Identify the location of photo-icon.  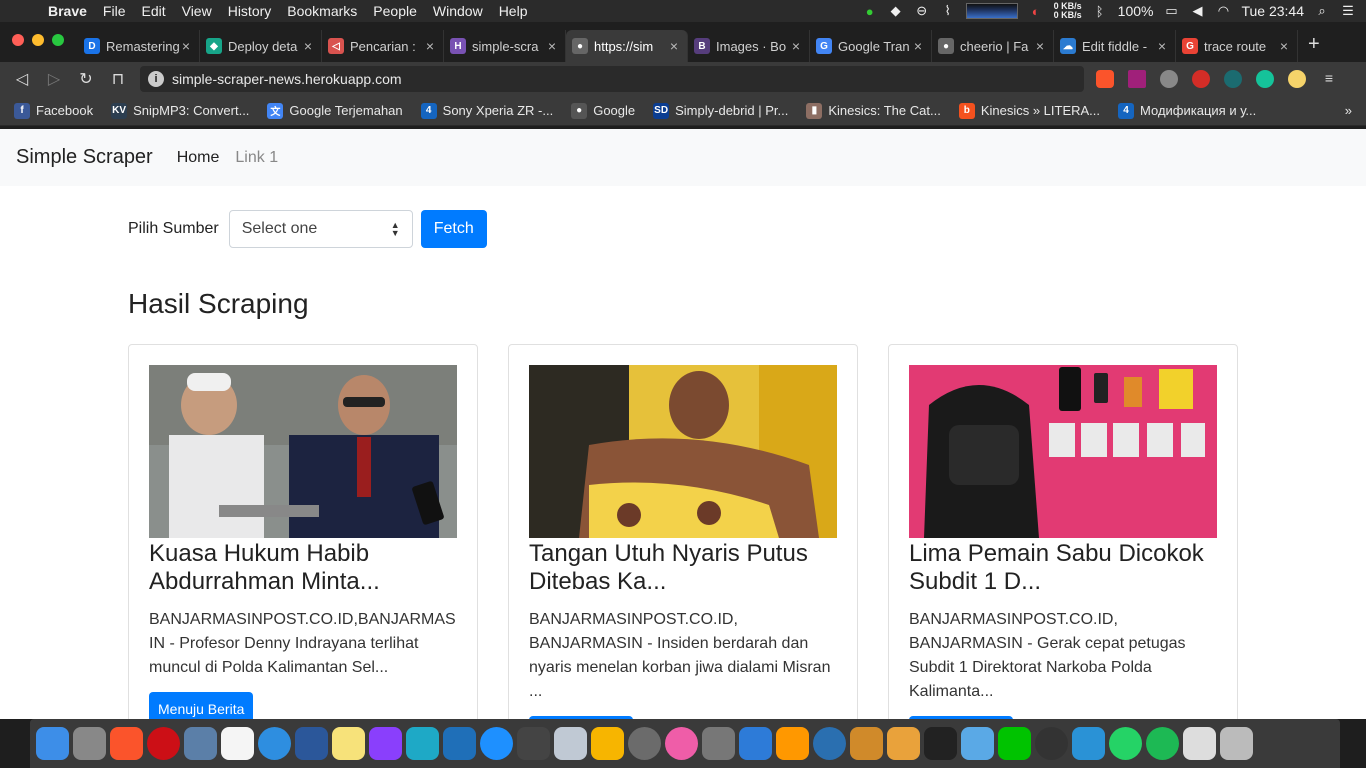
(866, 743).